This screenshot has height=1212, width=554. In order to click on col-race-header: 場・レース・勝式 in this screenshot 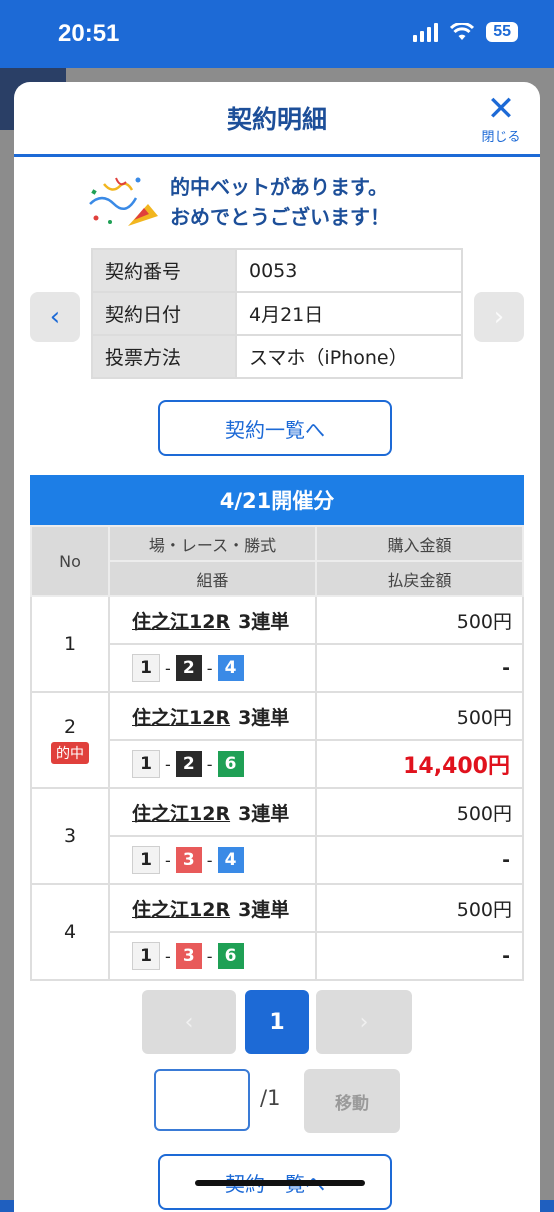, I will do `click(212, 543)`.